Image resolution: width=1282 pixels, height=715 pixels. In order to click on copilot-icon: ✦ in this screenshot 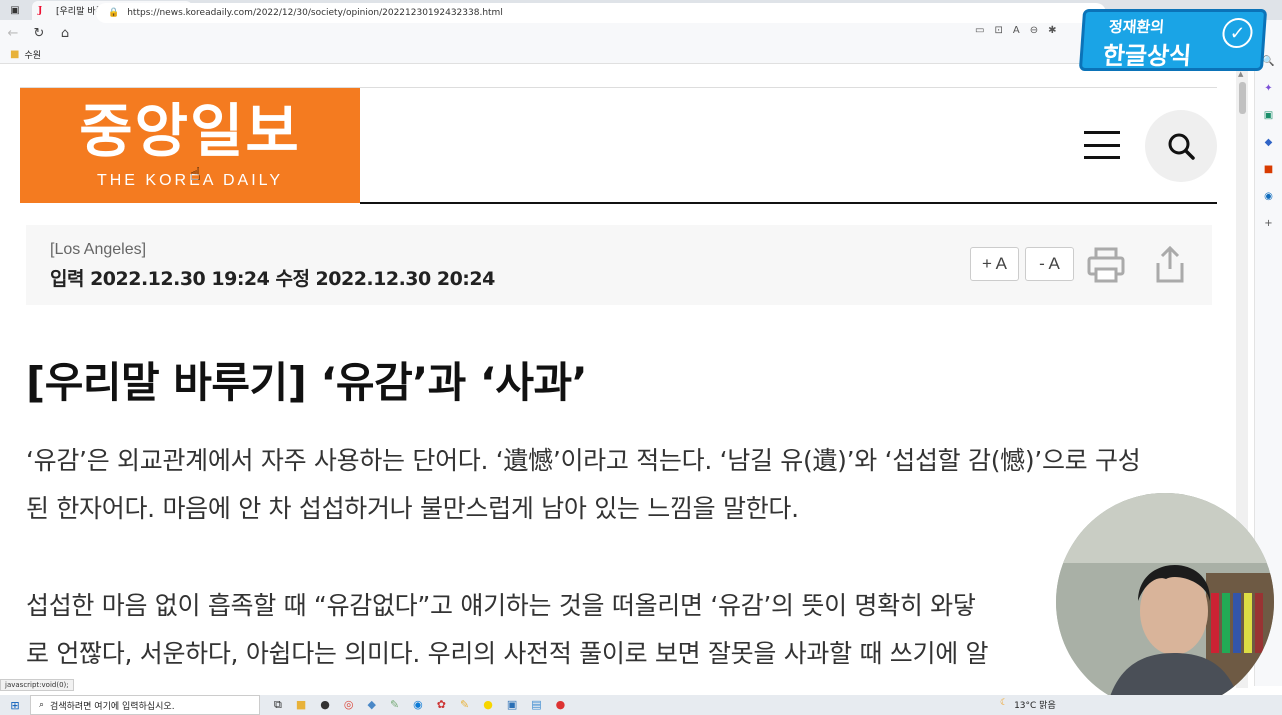, I will do `click(1269, 88)`.